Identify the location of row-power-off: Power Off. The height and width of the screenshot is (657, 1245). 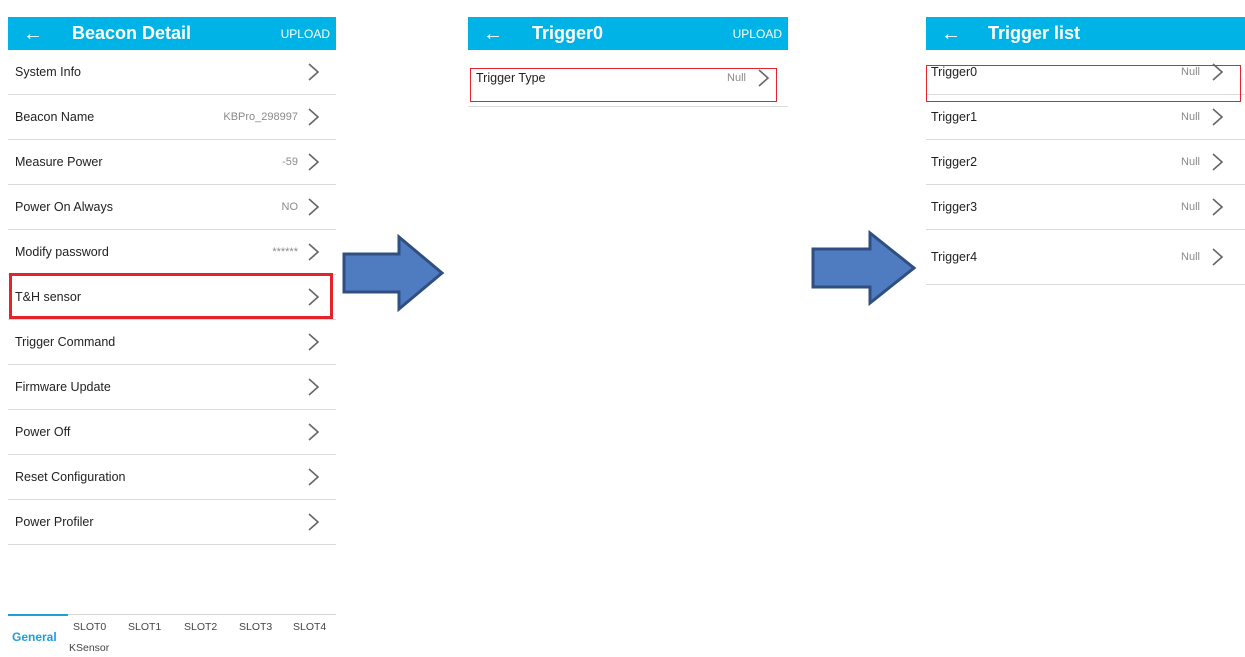
(172, 432).